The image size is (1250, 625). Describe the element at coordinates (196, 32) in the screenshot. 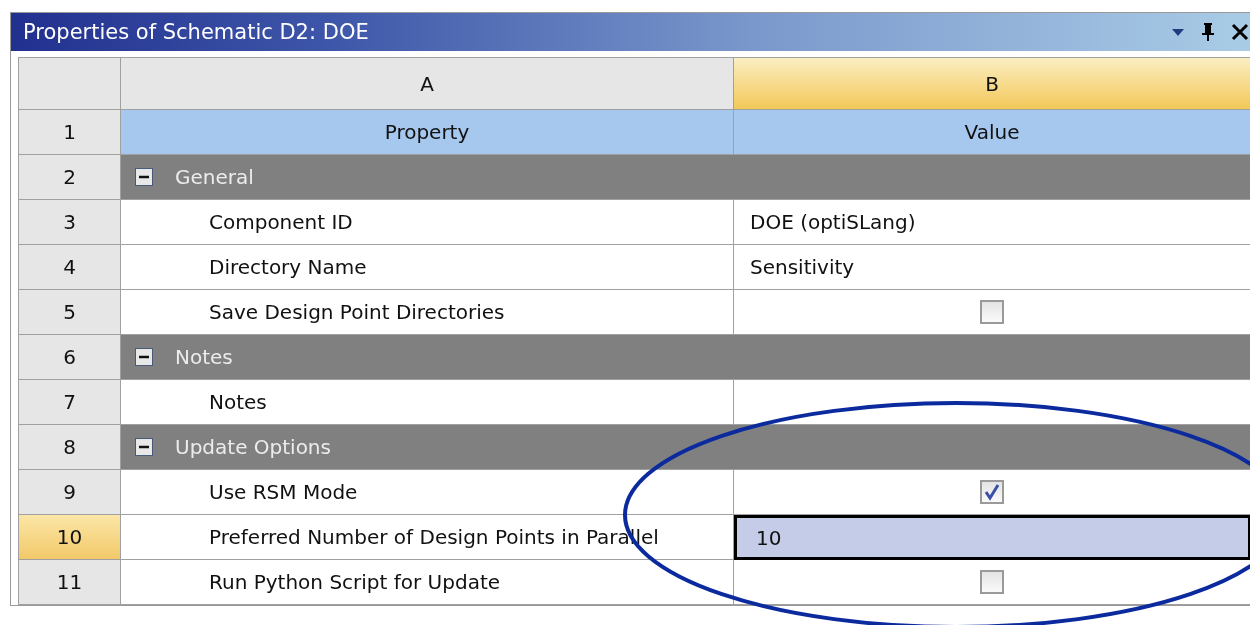

I see `window-title: Properties of Schematic D2: DOE` at that location.